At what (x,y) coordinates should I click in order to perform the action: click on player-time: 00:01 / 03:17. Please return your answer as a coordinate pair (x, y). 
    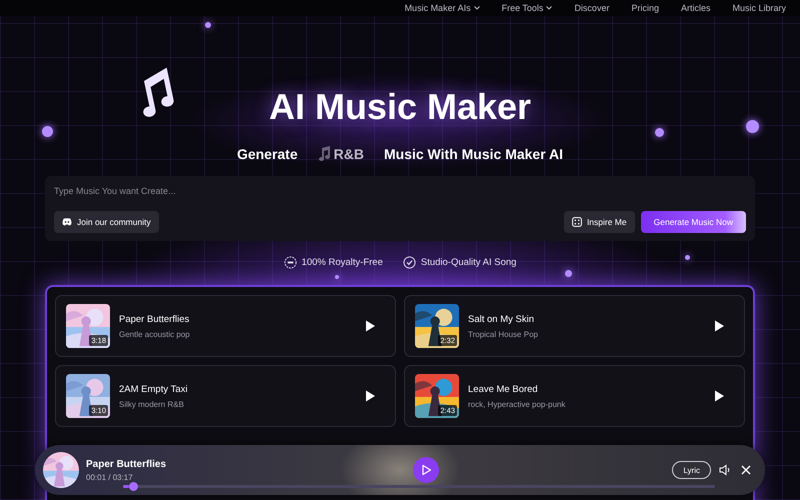
    Looking at the image, I should click on (110, 477).